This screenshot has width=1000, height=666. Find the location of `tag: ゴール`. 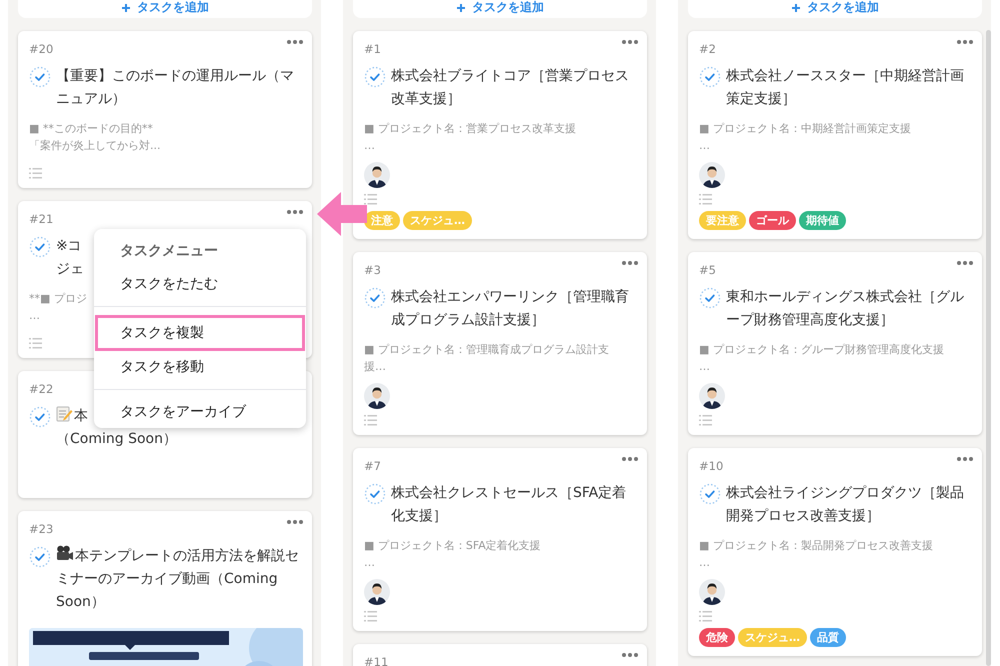

tag: ゴール is located at coordinates (772, 220).